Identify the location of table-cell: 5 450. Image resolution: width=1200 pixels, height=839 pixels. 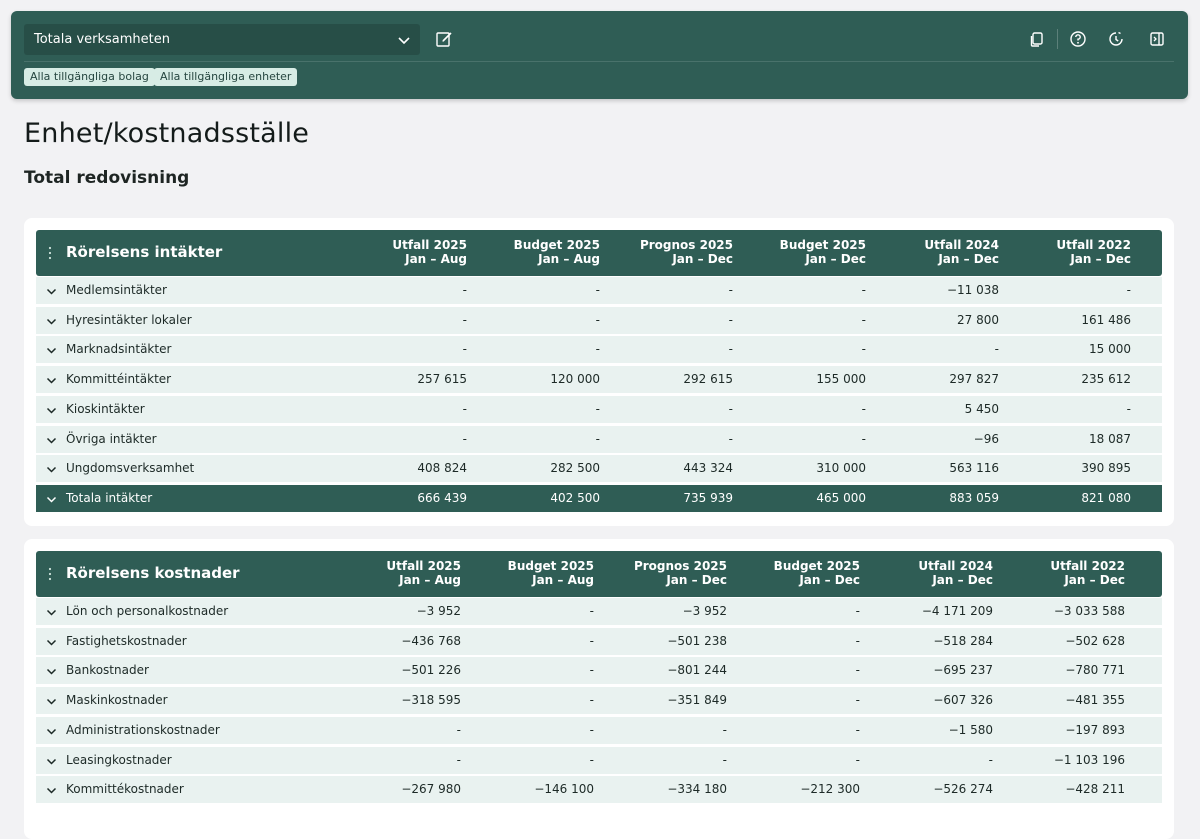
(981, 408).